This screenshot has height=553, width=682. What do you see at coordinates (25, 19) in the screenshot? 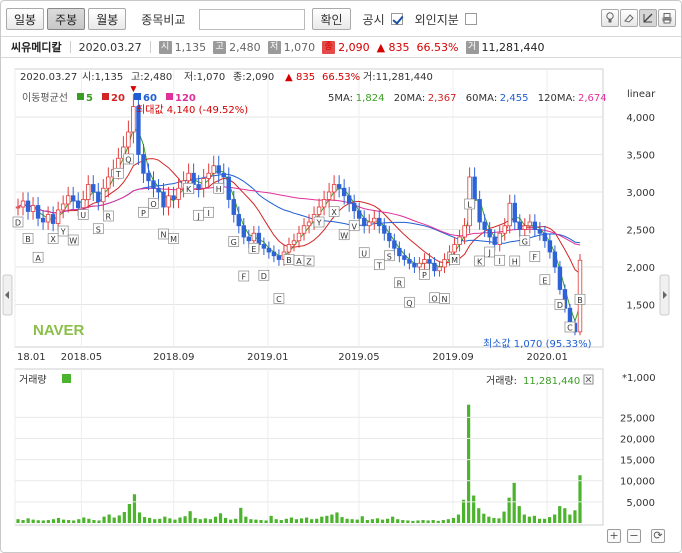
I see `tab-daily: 일봉` at bounding box center [25, 19].